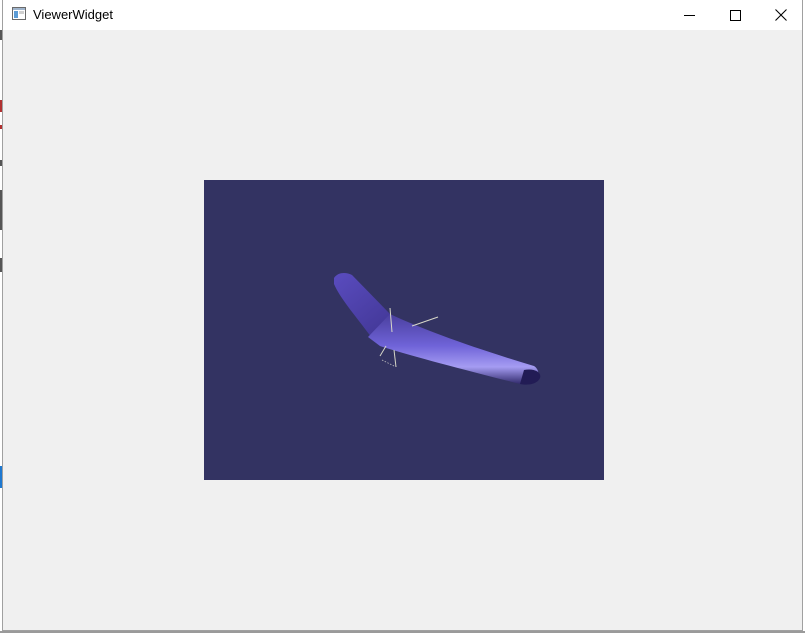  What do you see at coordinates (73, 14) in the screenshot?
I see `window-title: ViewerWidget` at bounding box center [73, 14].